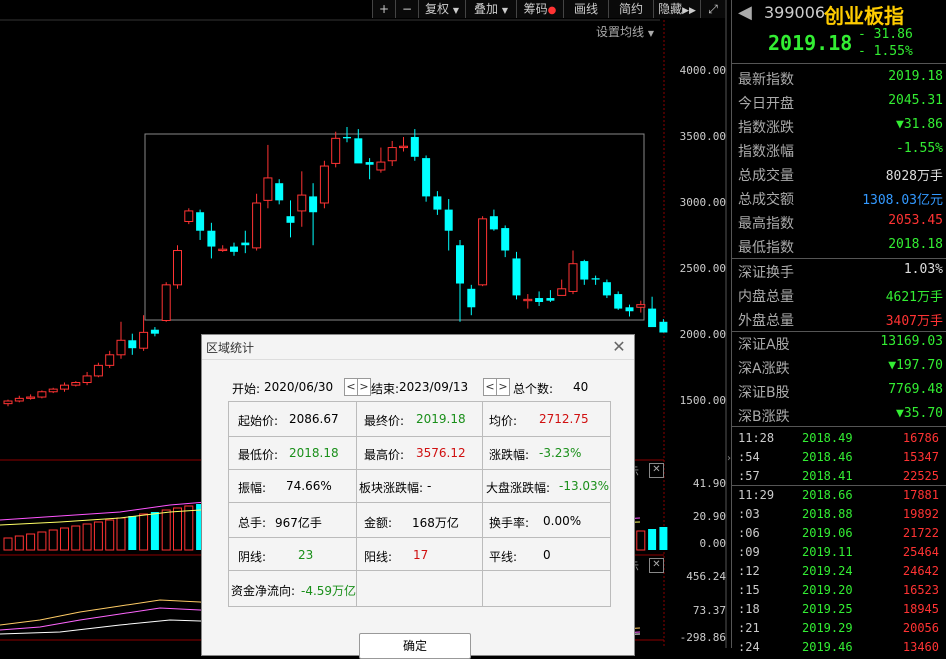 Image resolution: width=946 pixels, height=659 pixels. I want to click on tick-price: 2019.24, so click(827, 571).